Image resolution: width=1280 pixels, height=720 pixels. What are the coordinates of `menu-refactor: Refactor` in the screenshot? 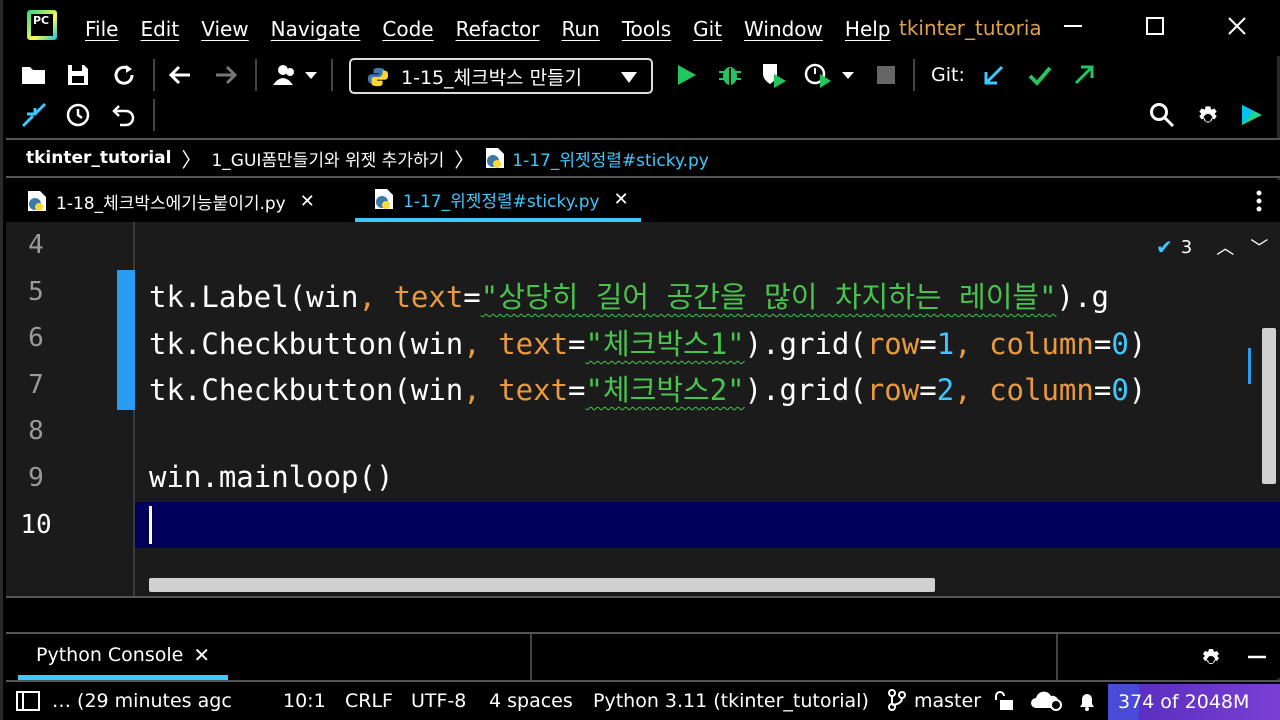 It's located at (498, 29).